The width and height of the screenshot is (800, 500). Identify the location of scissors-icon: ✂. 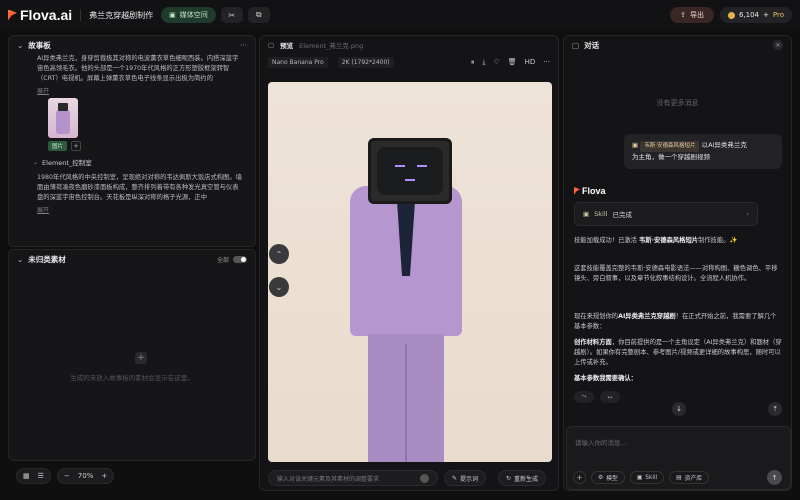
(232, 15).